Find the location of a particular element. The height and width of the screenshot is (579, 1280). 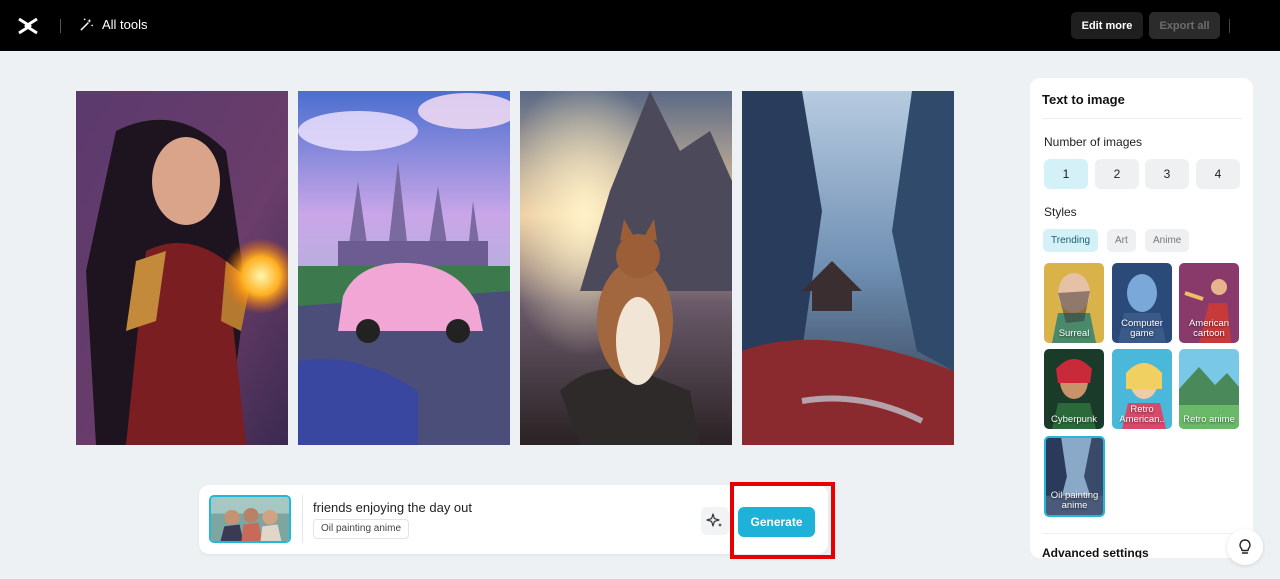

generated-image-cat is located at coordinates (626, 268).